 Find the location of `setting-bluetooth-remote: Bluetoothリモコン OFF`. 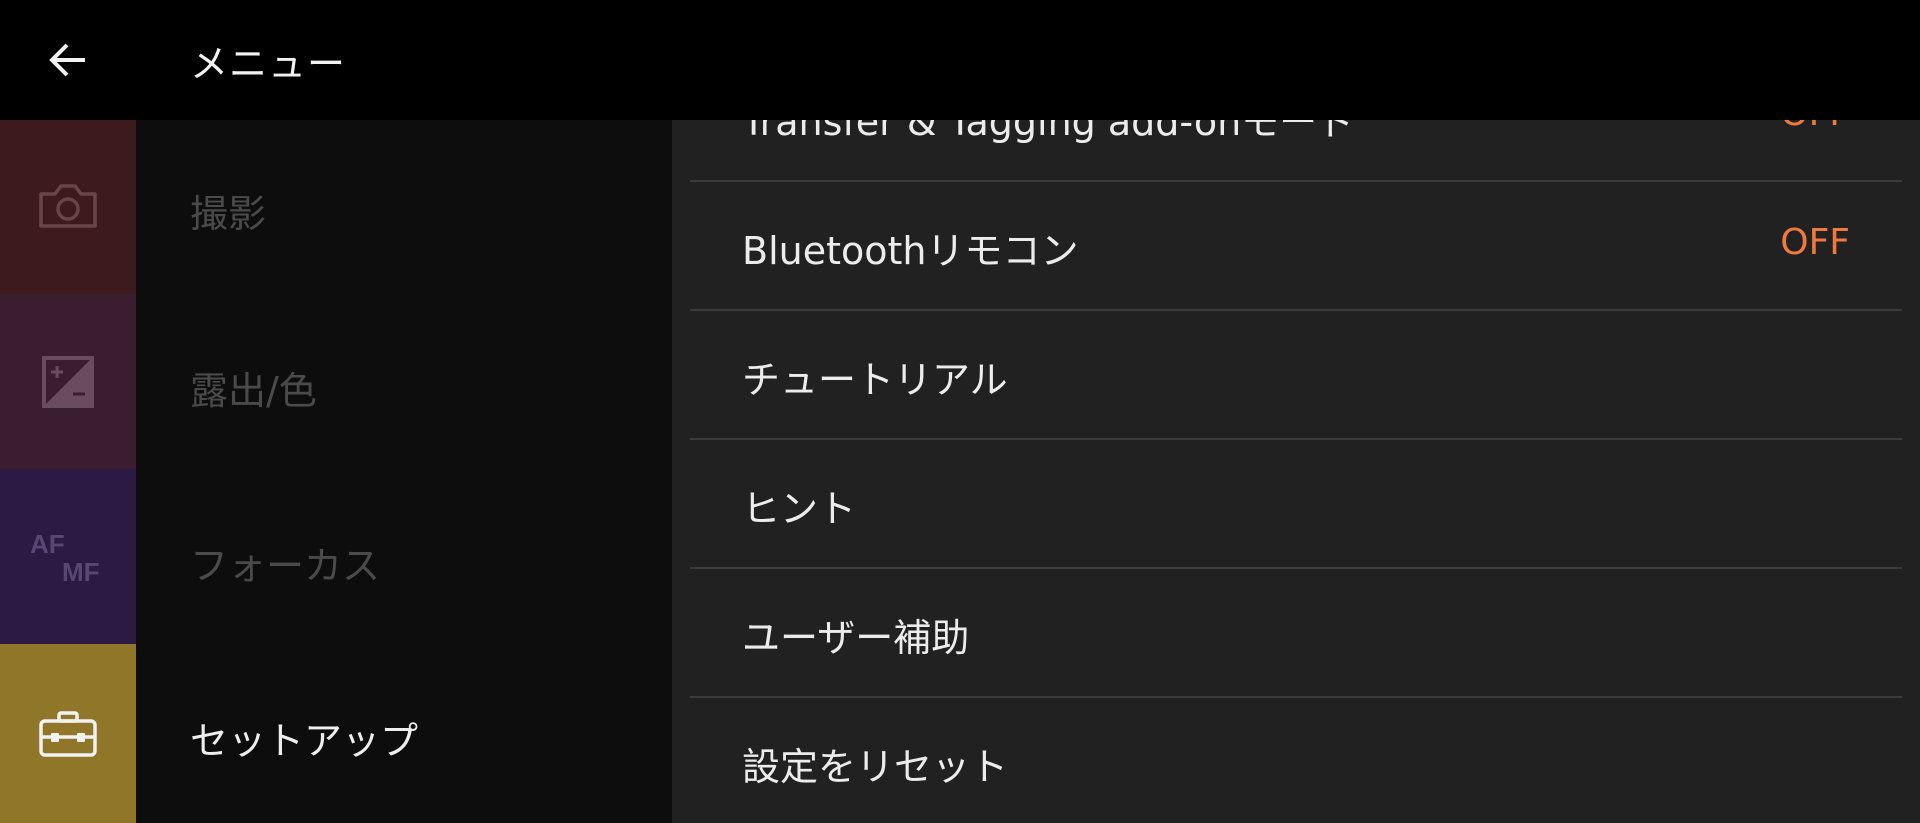

setting-bluetooth-remote: Bluetoothリモコン OFF is located at coordinates (1296, 246).